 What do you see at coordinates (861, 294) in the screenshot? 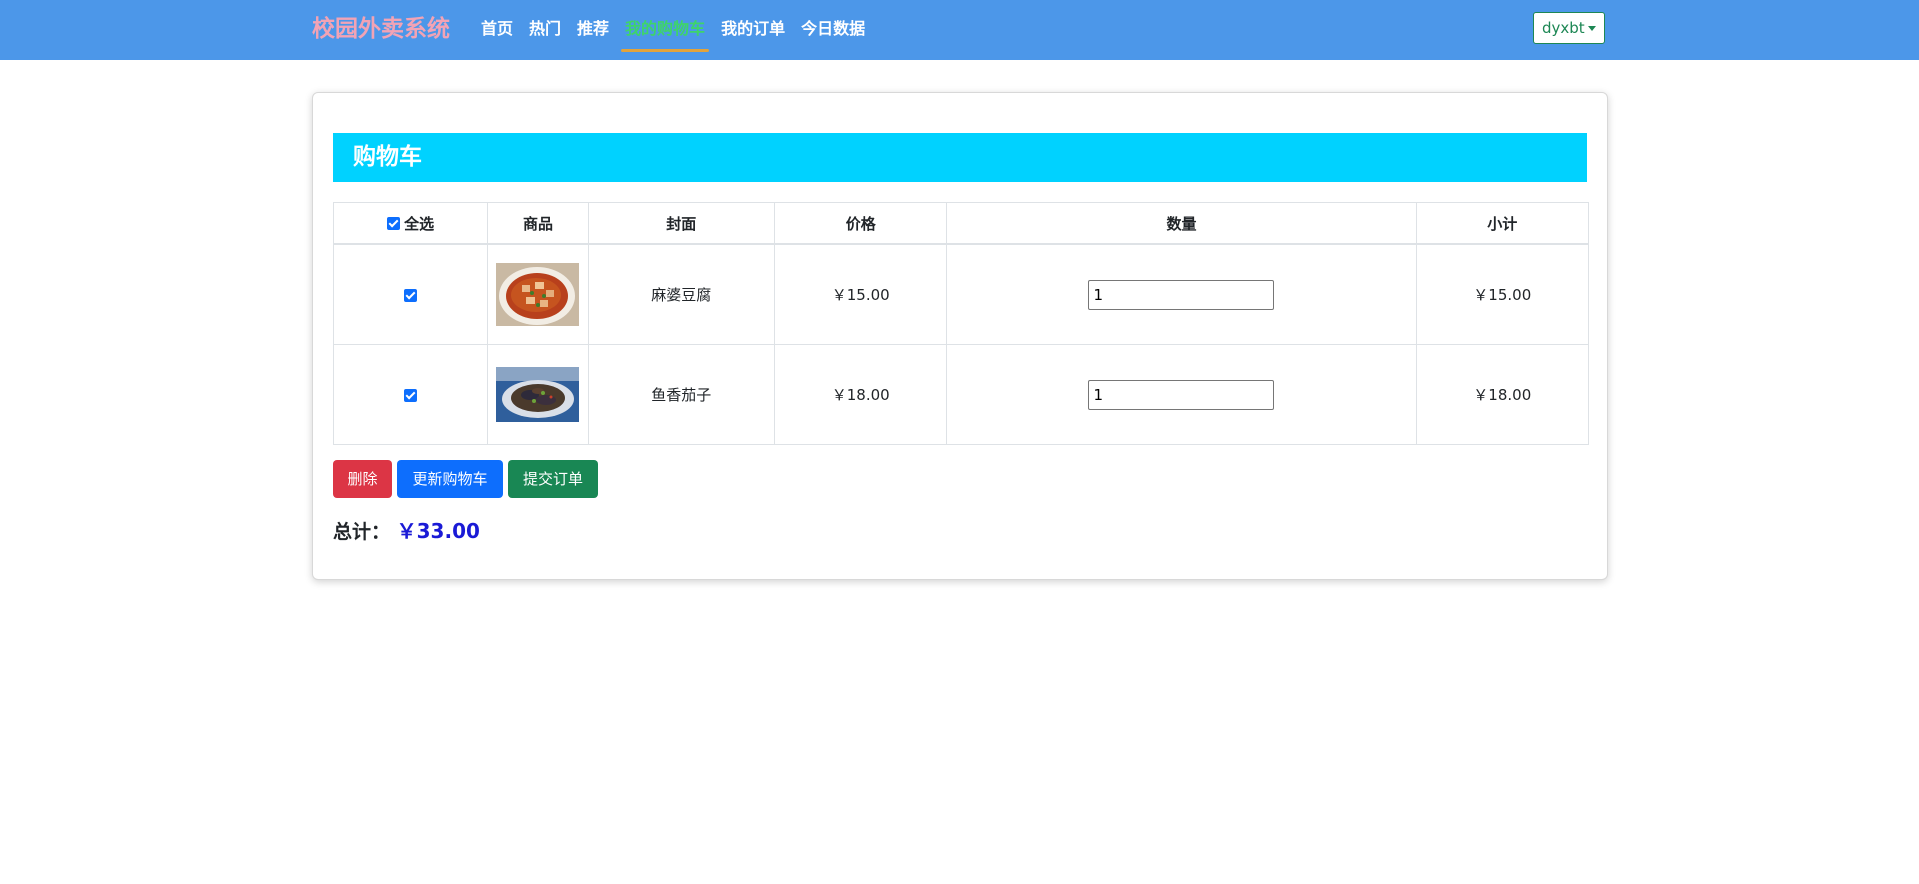
I see `product-price: ￥15.00` at bounding box center [861, 294].